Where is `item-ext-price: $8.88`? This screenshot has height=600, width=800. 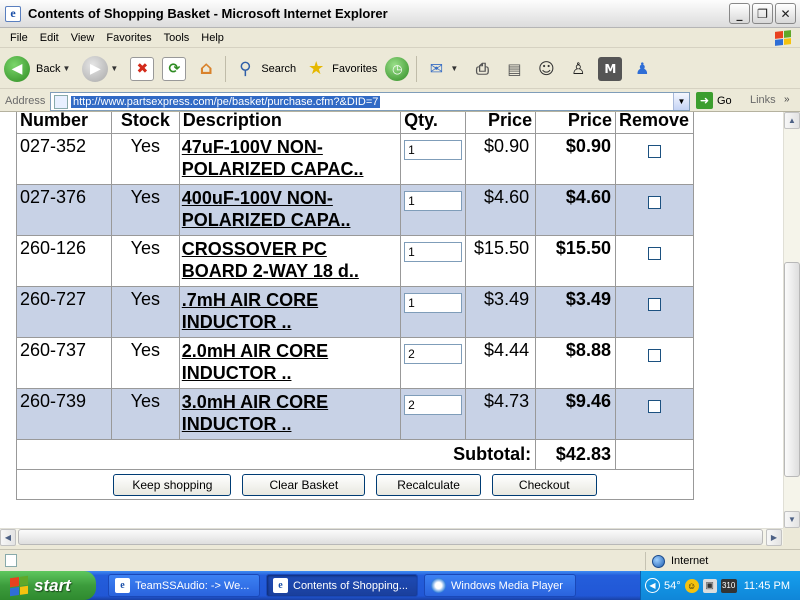 item-ext-price: $8.88 is located at coordinates (575, 363).